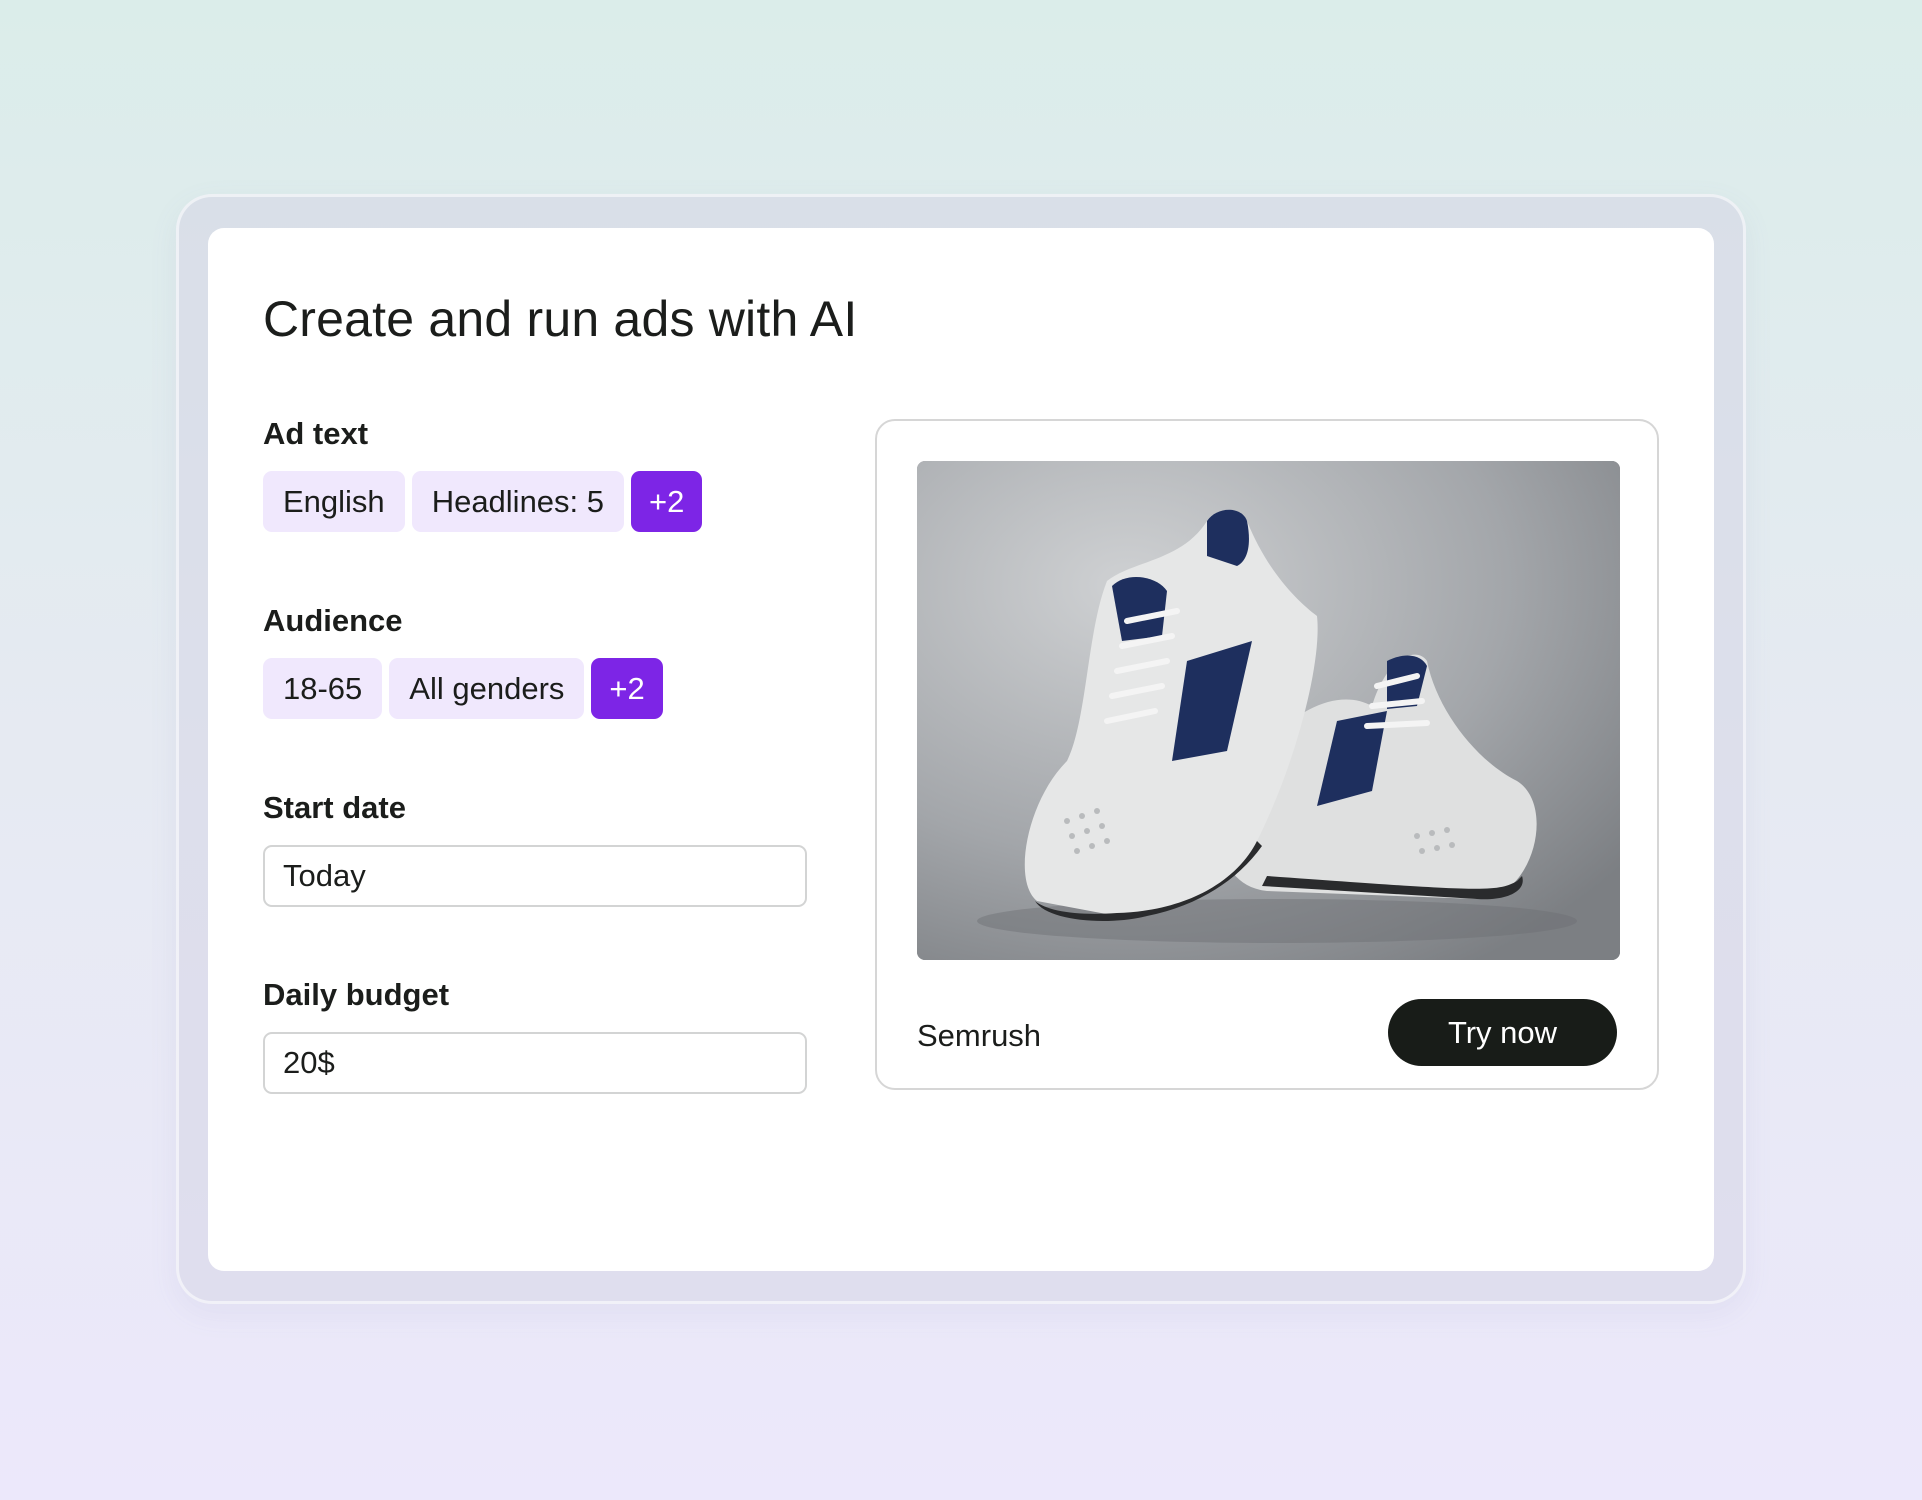 This screenshot has height=1500, width=1922. I want to click on brand-name: Semrush, so click(979, 1035).